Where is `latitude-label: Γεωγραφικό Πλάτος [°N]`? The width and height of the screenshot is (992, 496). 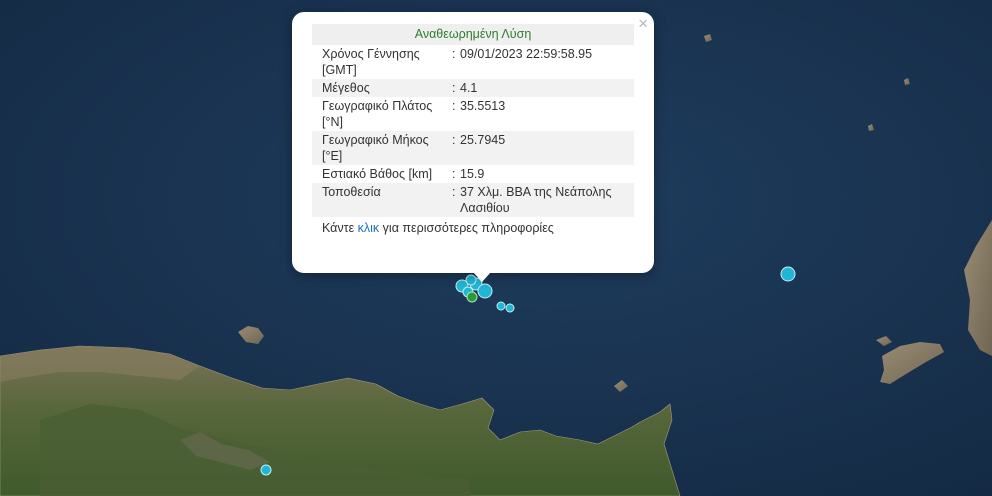 latitude-label: Γεωγραφικό Πλάτος [°N] is located at coordinates (377, 114).